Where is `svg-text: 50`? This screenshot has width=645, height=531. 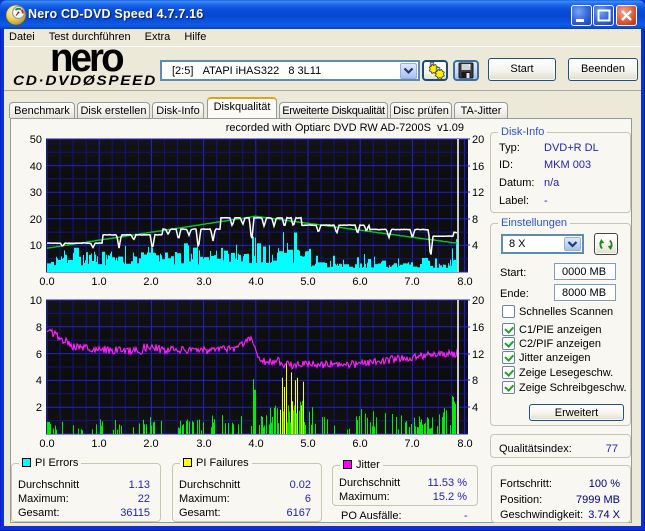 svg-text: 50 is located at coordinates (36, 140).